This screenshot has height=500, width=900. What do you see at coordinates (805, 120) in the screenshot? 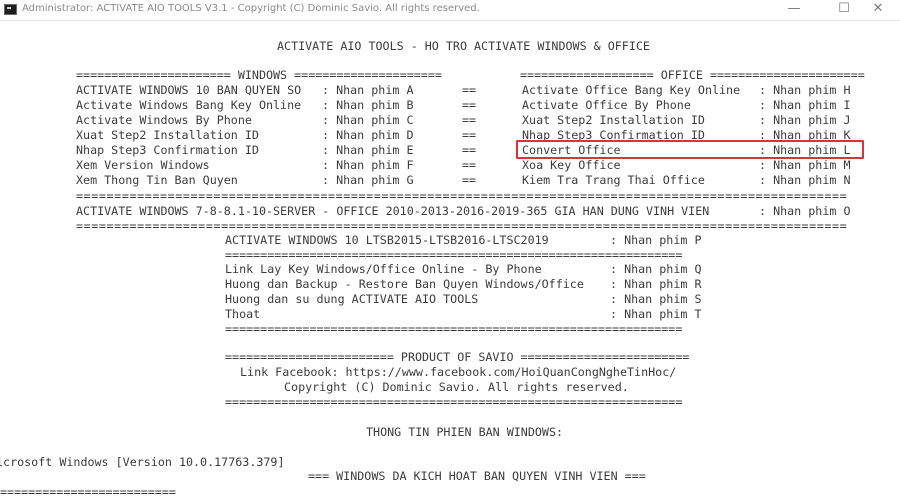
I see `menu-item-key: : Nhan phim J` at bounding box center [805, 120].